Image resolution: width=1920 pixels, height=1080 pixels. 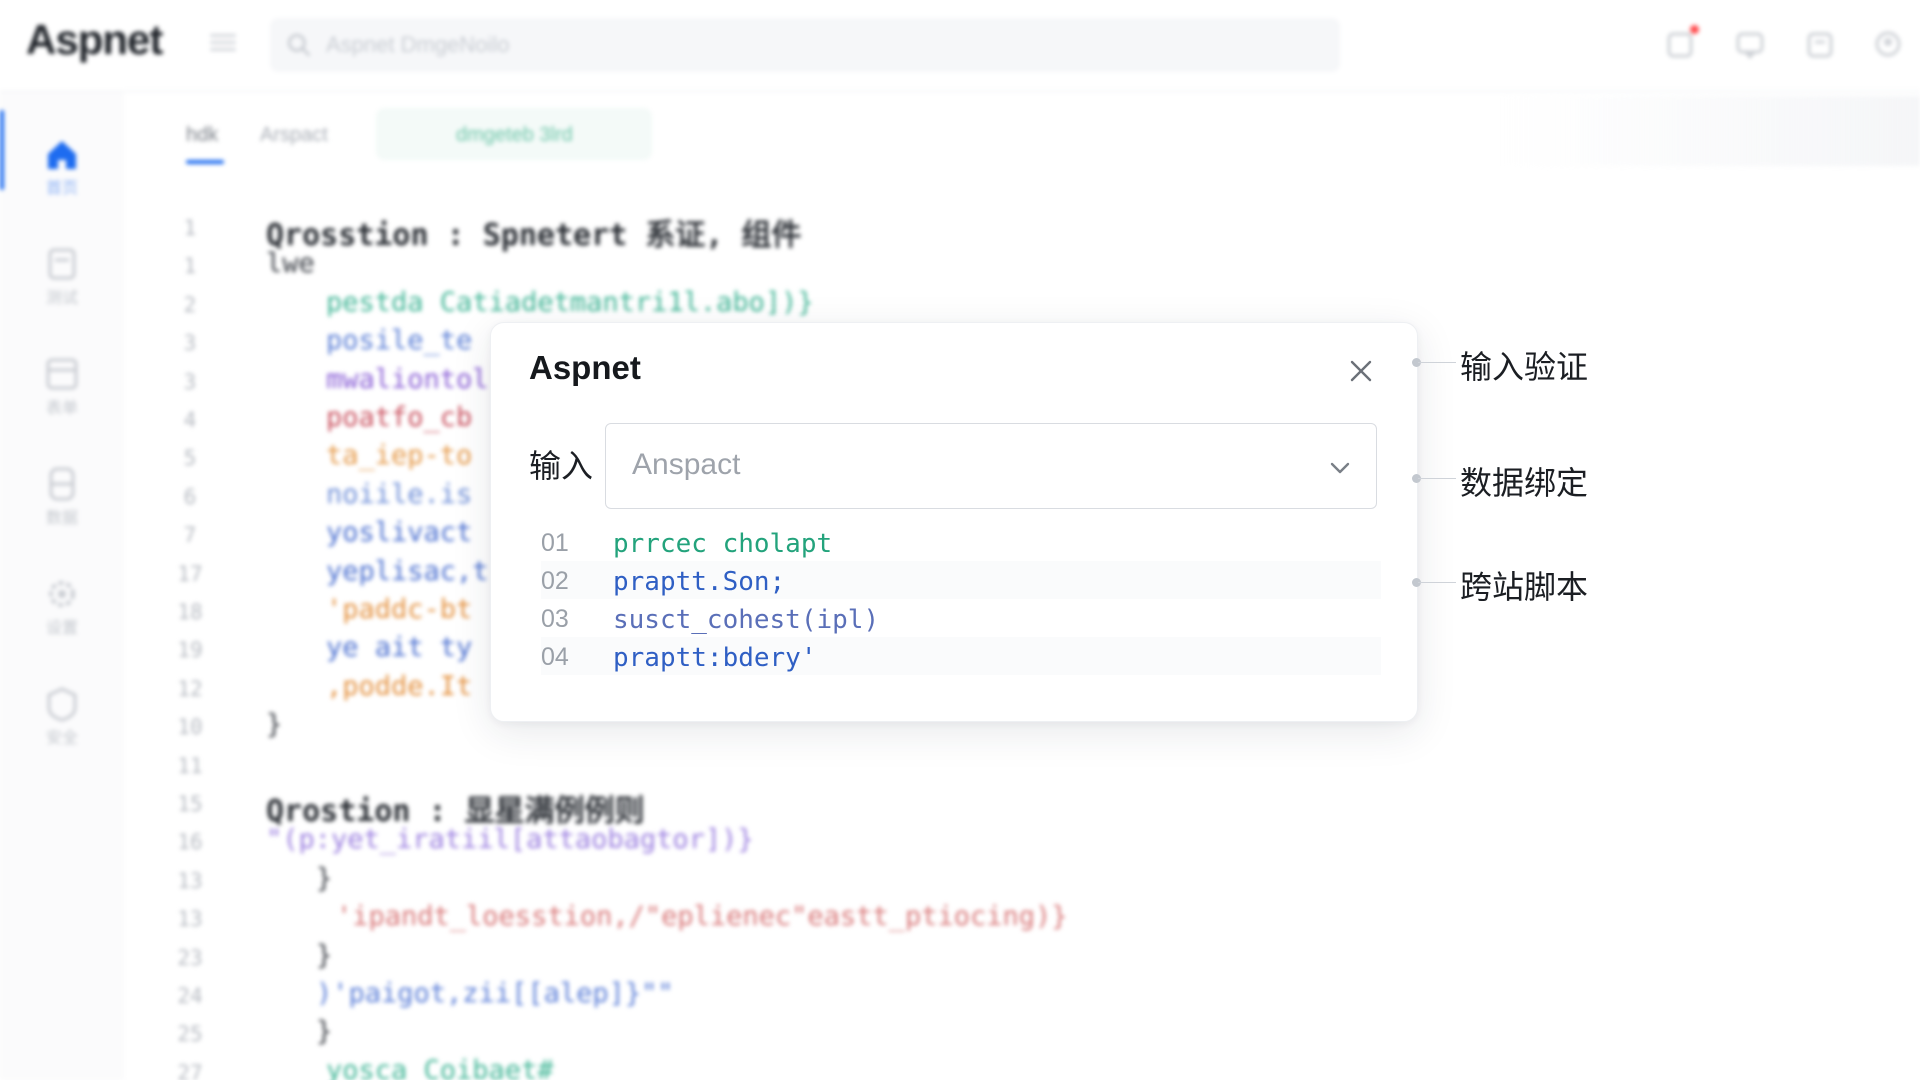 I want to click on dialog-line-number: 02, so click(x=555, y=581).